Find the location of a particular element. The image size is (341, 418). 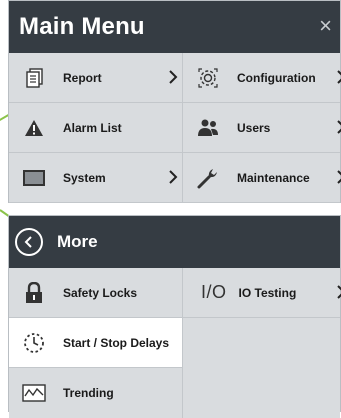

menu-item-label: Maintenance is located at coordinates (273, 177).